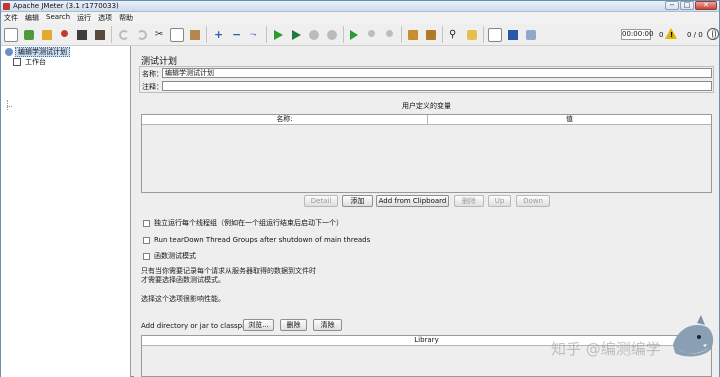 The height and width of the screenshot is (377, 720). I want to click on menu-run: 运行, so click(84, 17).